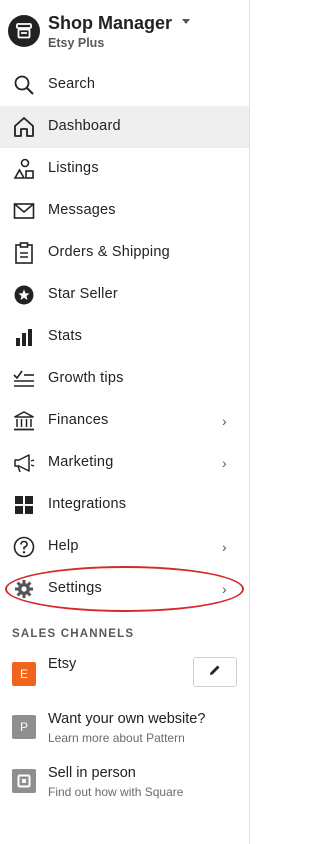 The image size is (321, 844). What do you see at coordinates (24, 85) in the screenshot?
I see `search-icon` at bounding box center [24, 85].